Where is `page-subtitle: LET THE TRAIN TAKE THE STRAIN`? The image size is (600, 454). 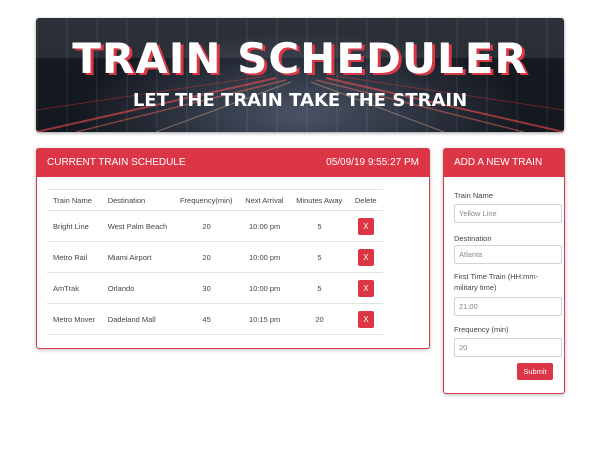 page-subtitle: LET THE TRAIN TAKE THE STRAIN is located at coordinates (300, 100).